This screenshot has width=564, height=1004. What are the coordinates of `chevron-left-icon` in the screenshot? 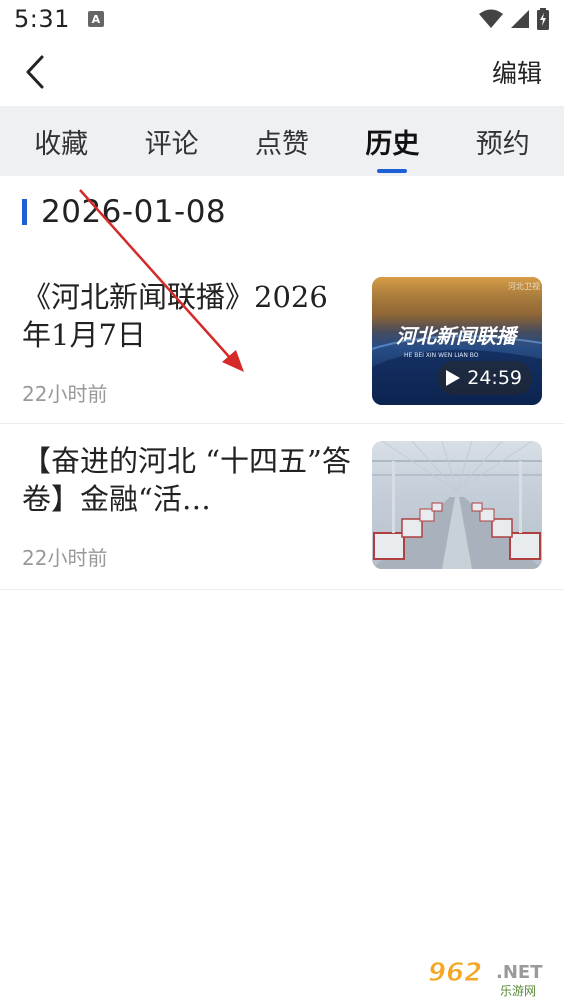 It's located at (35, 72).